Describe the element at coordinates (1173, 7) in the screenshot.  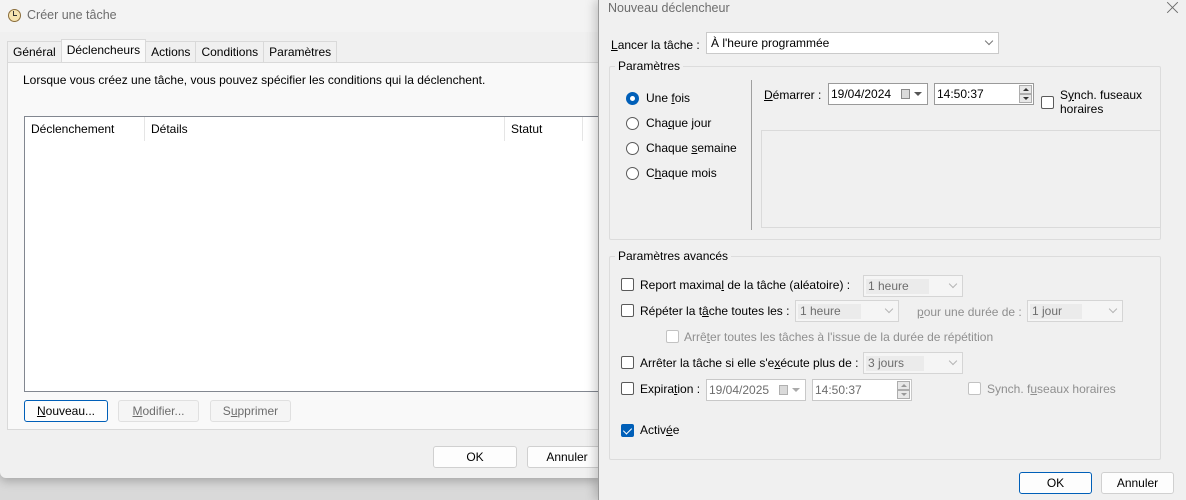
I see `close-icon` at that location.